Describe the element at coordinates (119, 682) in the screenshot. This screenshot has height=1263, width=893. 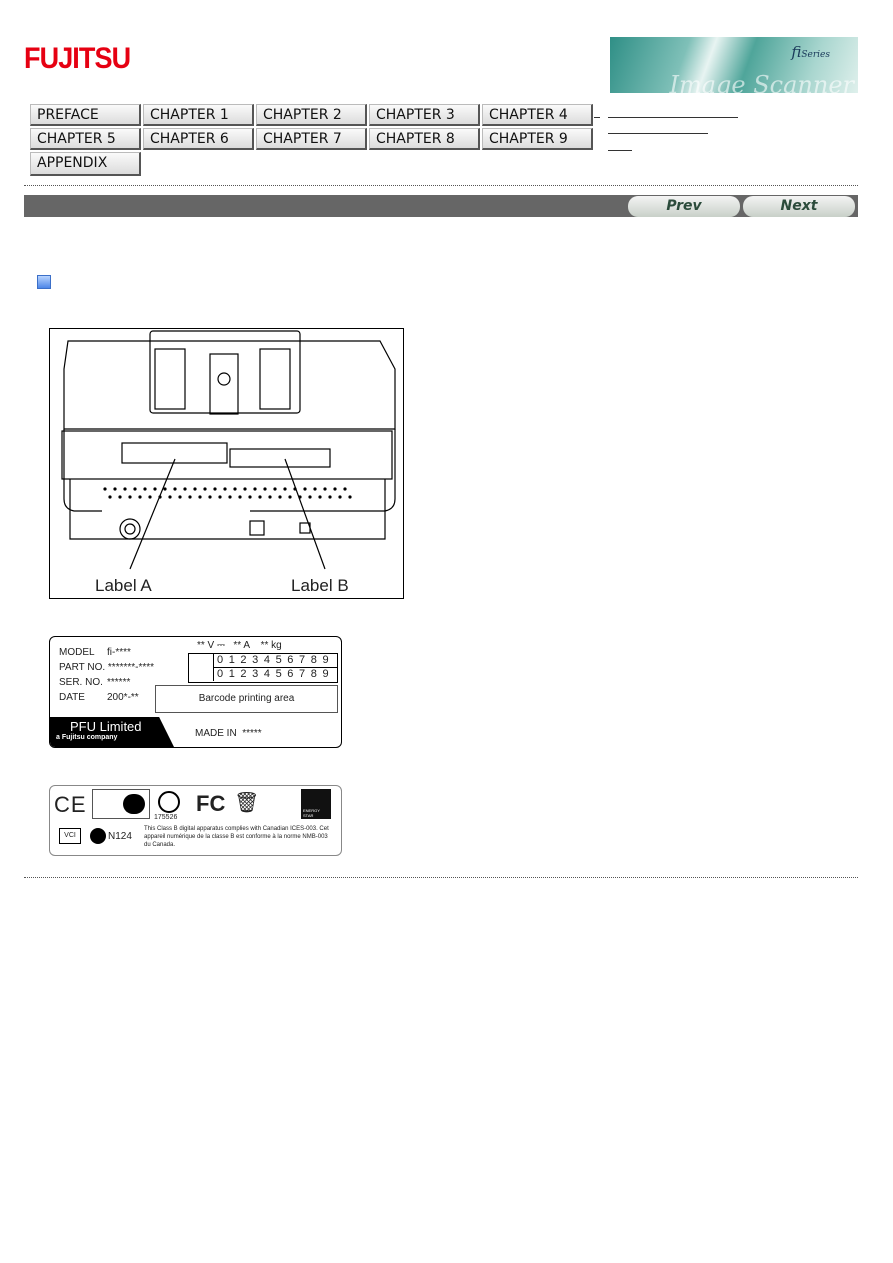
I see `serial-value: ******` at that location.